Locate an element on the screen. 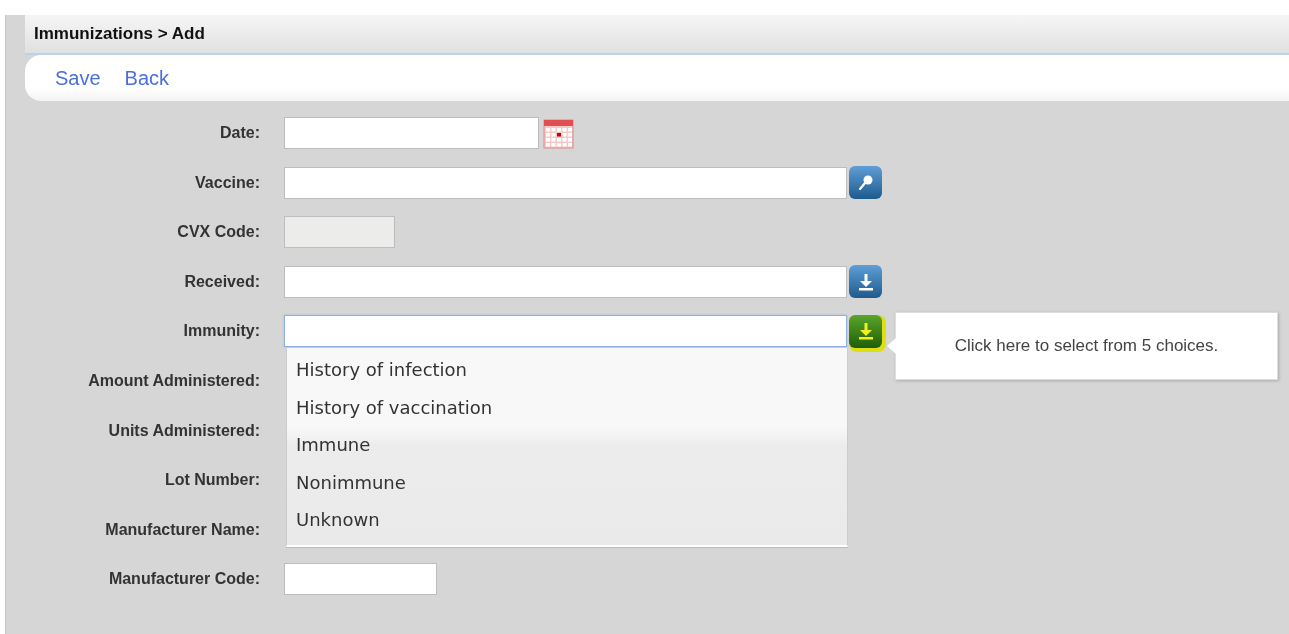 This screenshot has height=634, width=1289. field-label: Date: is located at coordinates (239, 133).